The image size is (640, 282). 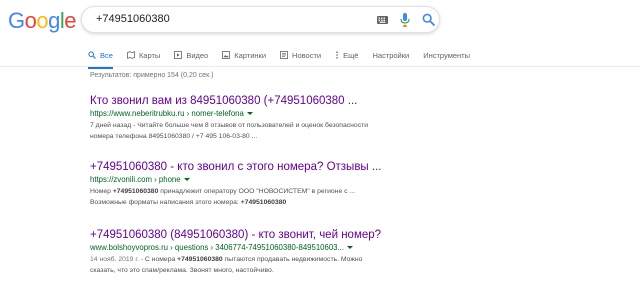 I want to click on snippet-date: 14 нояб. 2019 г. -, so click(x=117, y=259).